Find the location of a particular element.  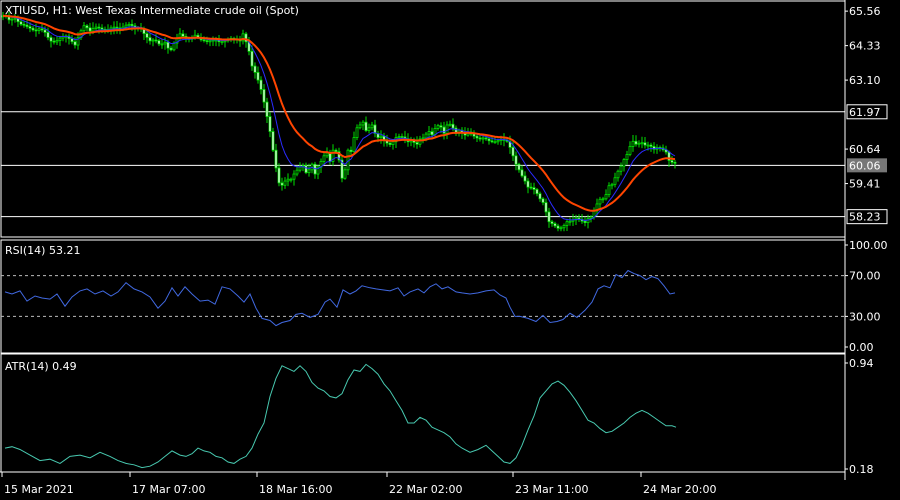

time-tick-label: 24 Mar 20:00 is located at coordinates (679, 489).